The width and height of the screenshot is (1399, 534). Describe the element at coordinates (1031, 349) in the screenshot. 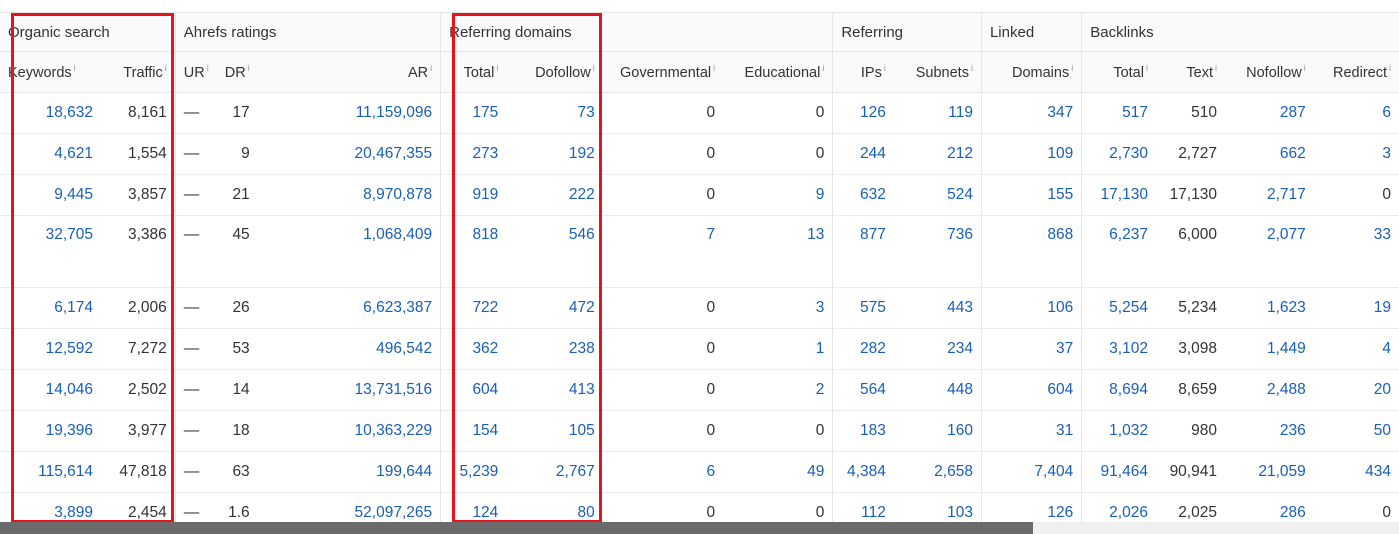

I see `cell-domains: 37` at that location.